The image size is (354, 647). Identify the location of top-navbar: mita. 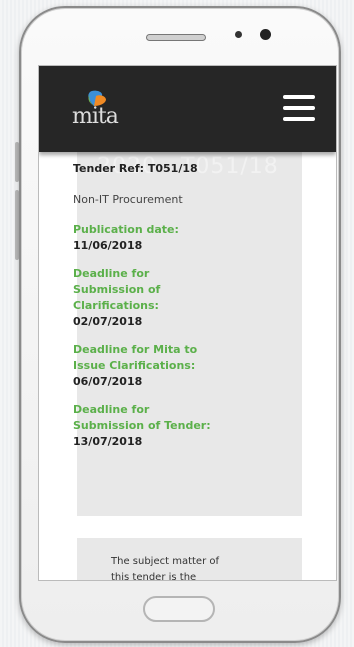
(187, 109).